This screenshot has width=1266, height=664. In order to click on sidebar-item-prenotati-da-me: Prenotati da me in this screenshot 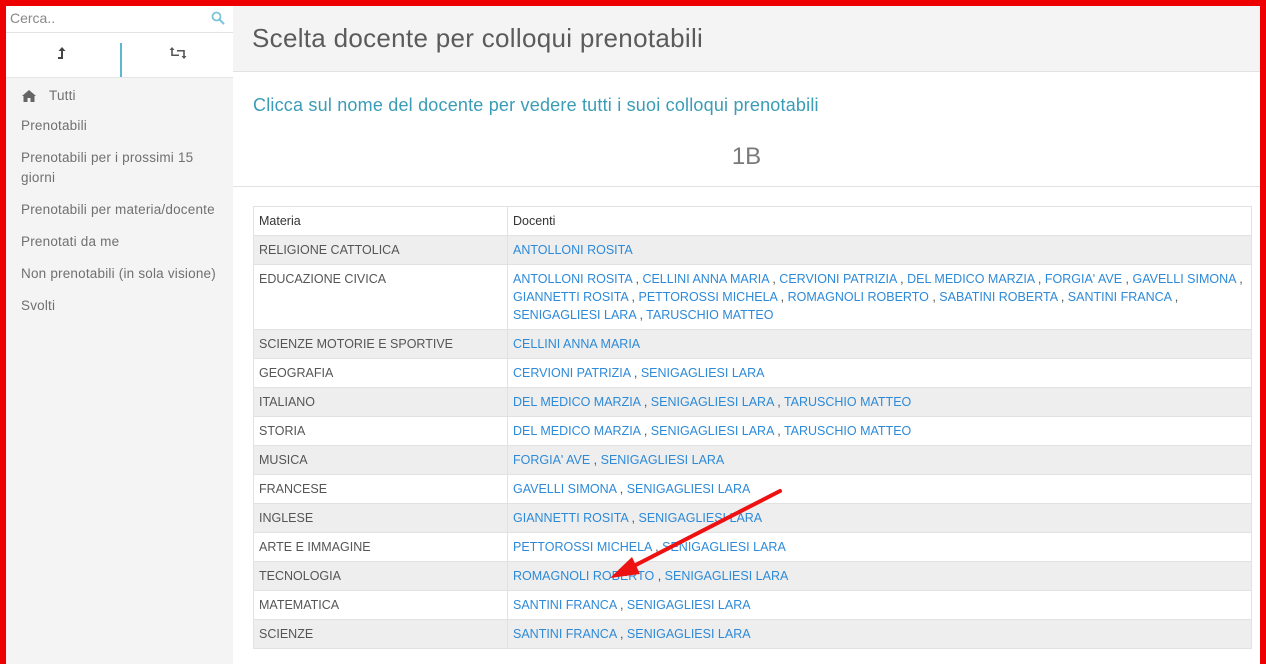, I will do `click(119, 242)`.